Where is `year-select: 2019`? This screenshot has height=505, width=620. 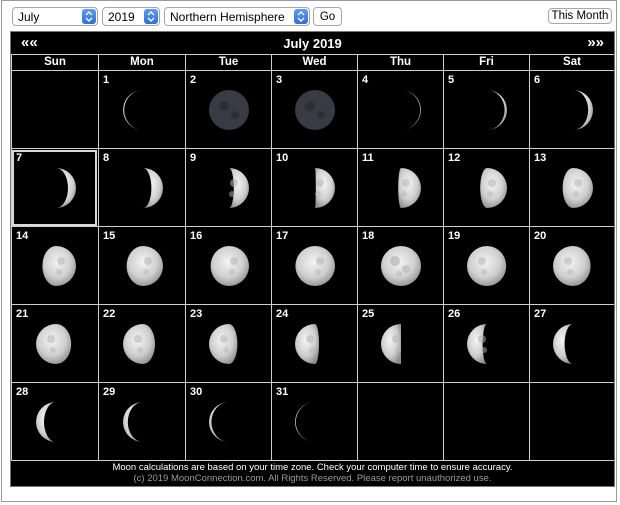
year-select: 2019 is located at coordinates (131, 16).